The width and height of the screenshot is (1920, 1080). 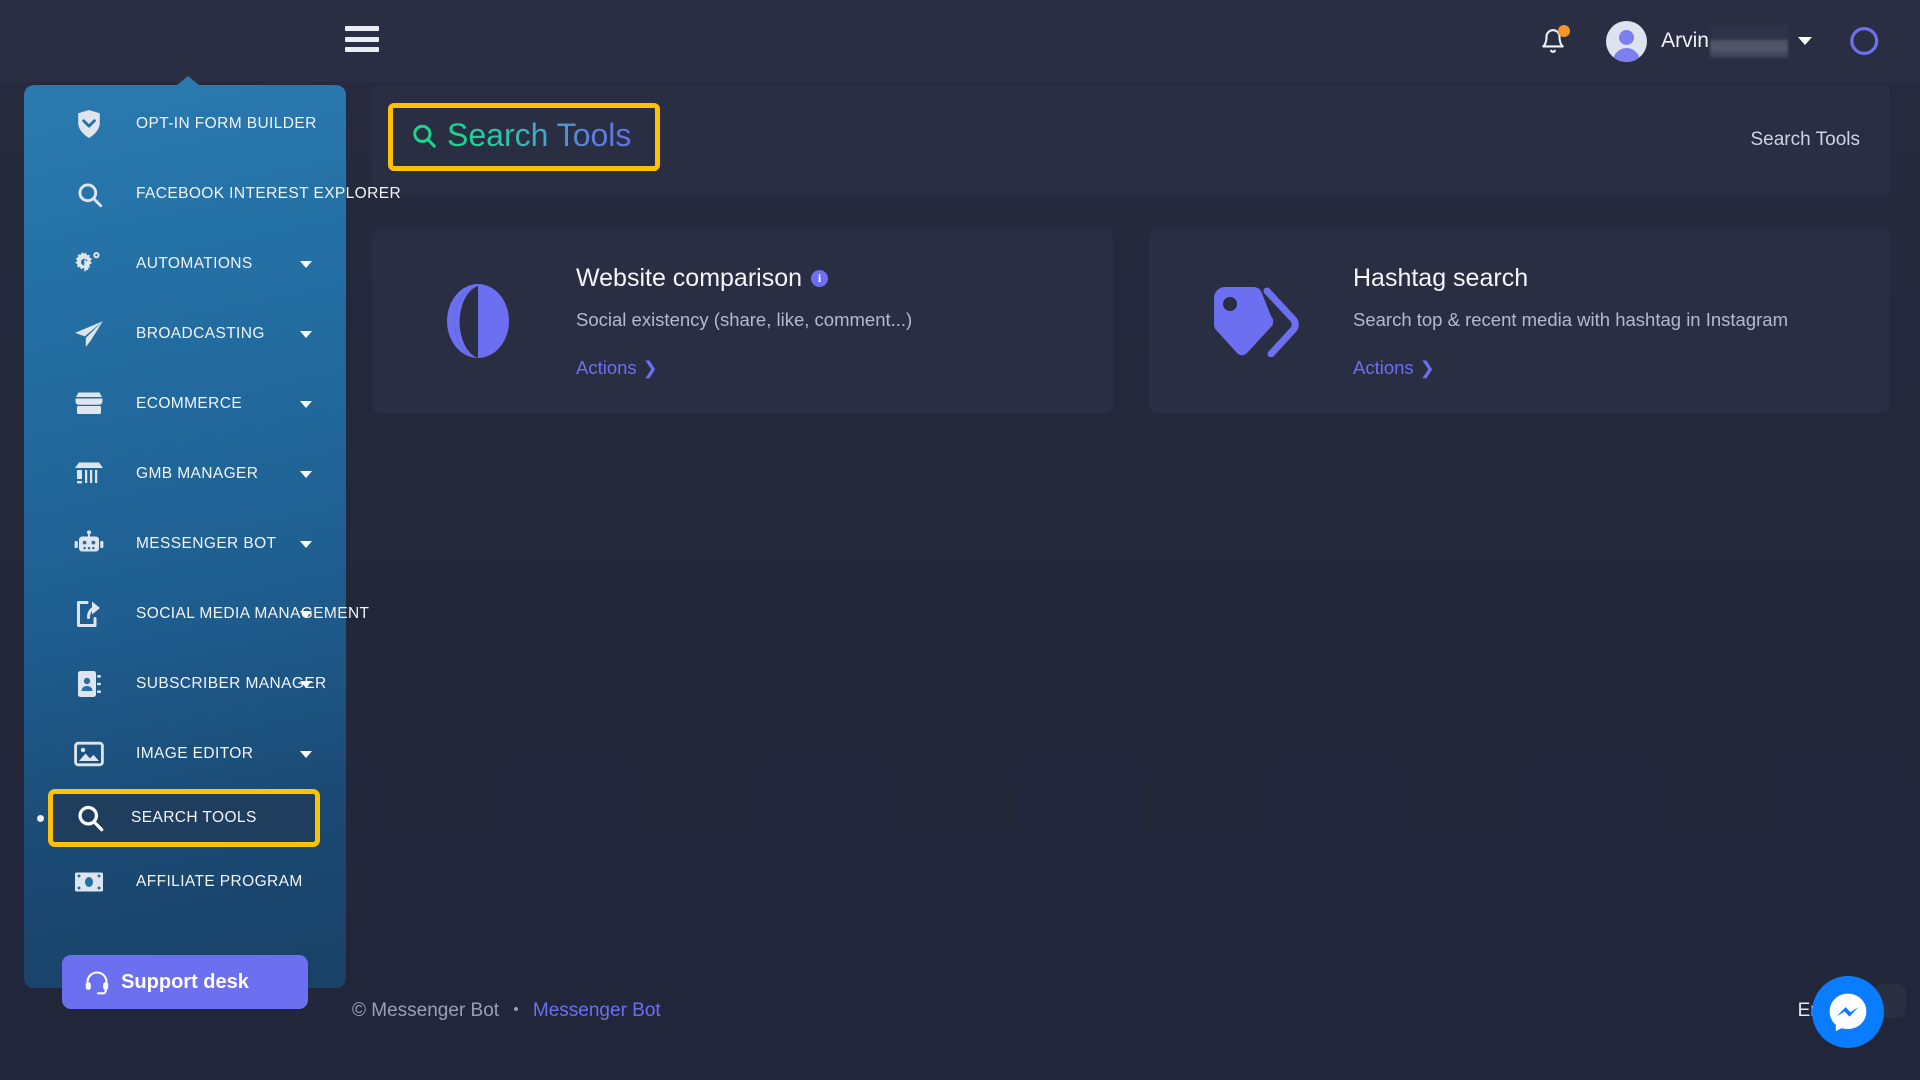 I want to click on card-title-row: Website comparison i, so click(x=744, y=278).